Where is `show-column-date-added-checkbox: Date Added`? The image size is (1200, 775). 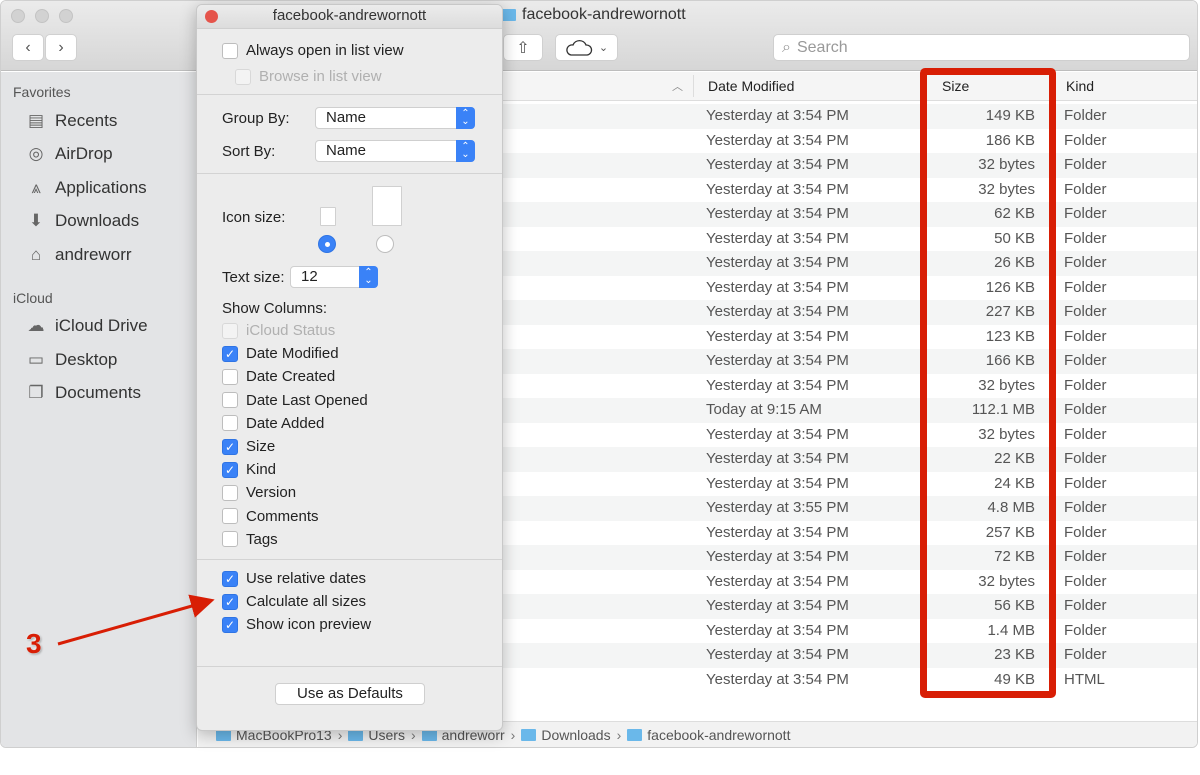 show-column-date-added-checkbox: Date Added is located at coordinates (295, 423).